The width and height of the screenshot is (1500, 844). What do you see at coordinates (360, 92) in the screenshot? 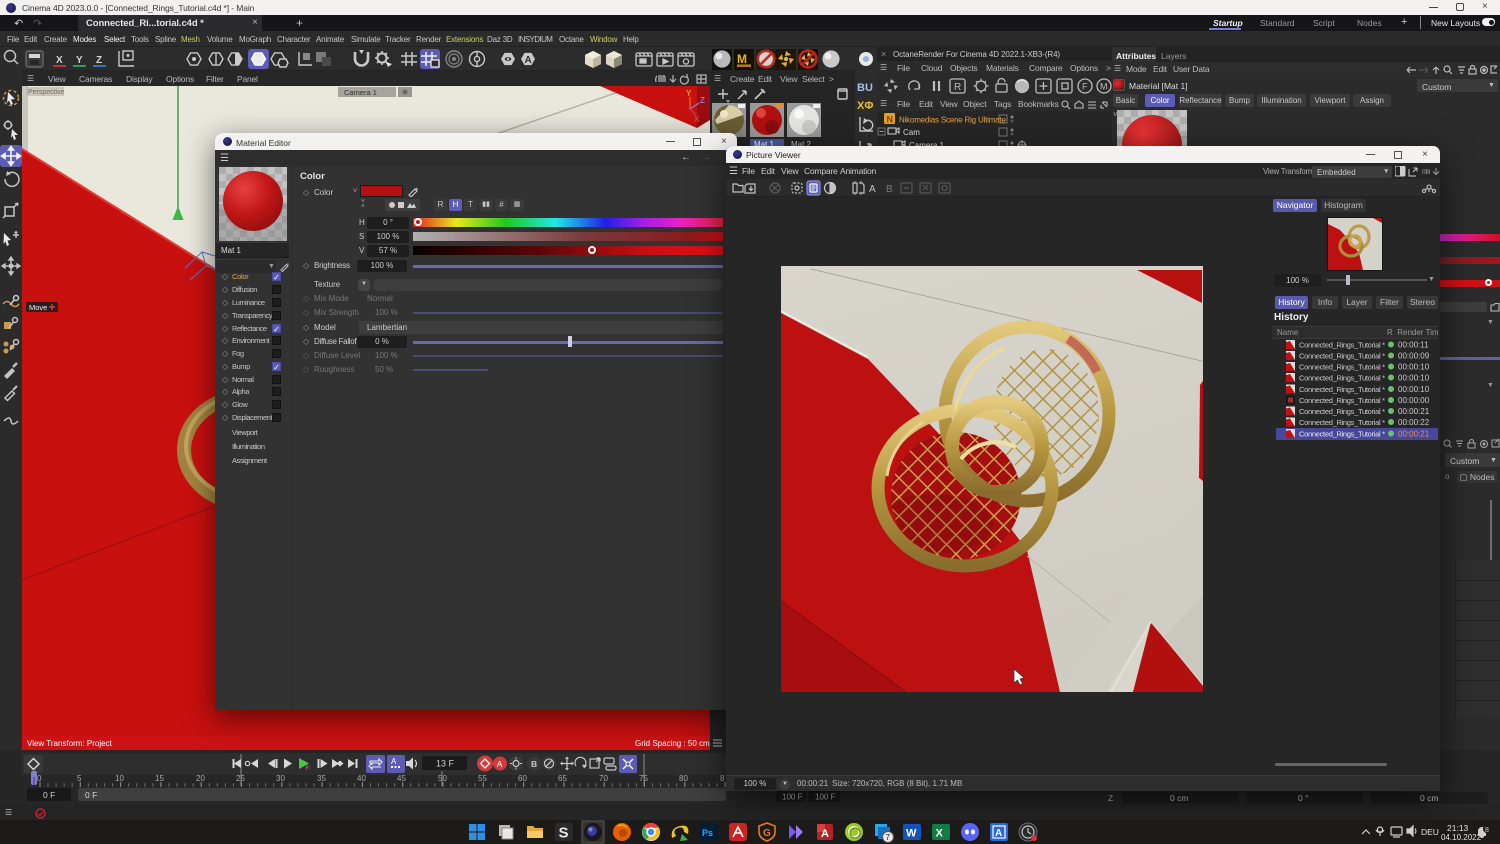
I see `svg-text: Camera 1` at bounding box center [360, 92].